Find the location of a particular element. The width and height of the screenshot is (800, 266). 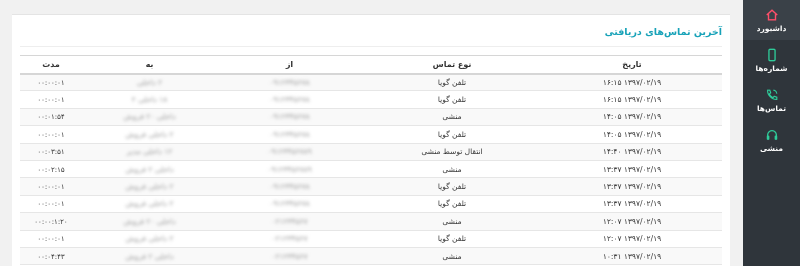

cell-duration-text: ۰۰:۰۱:۵۴ is located at coordinates (51, 117).